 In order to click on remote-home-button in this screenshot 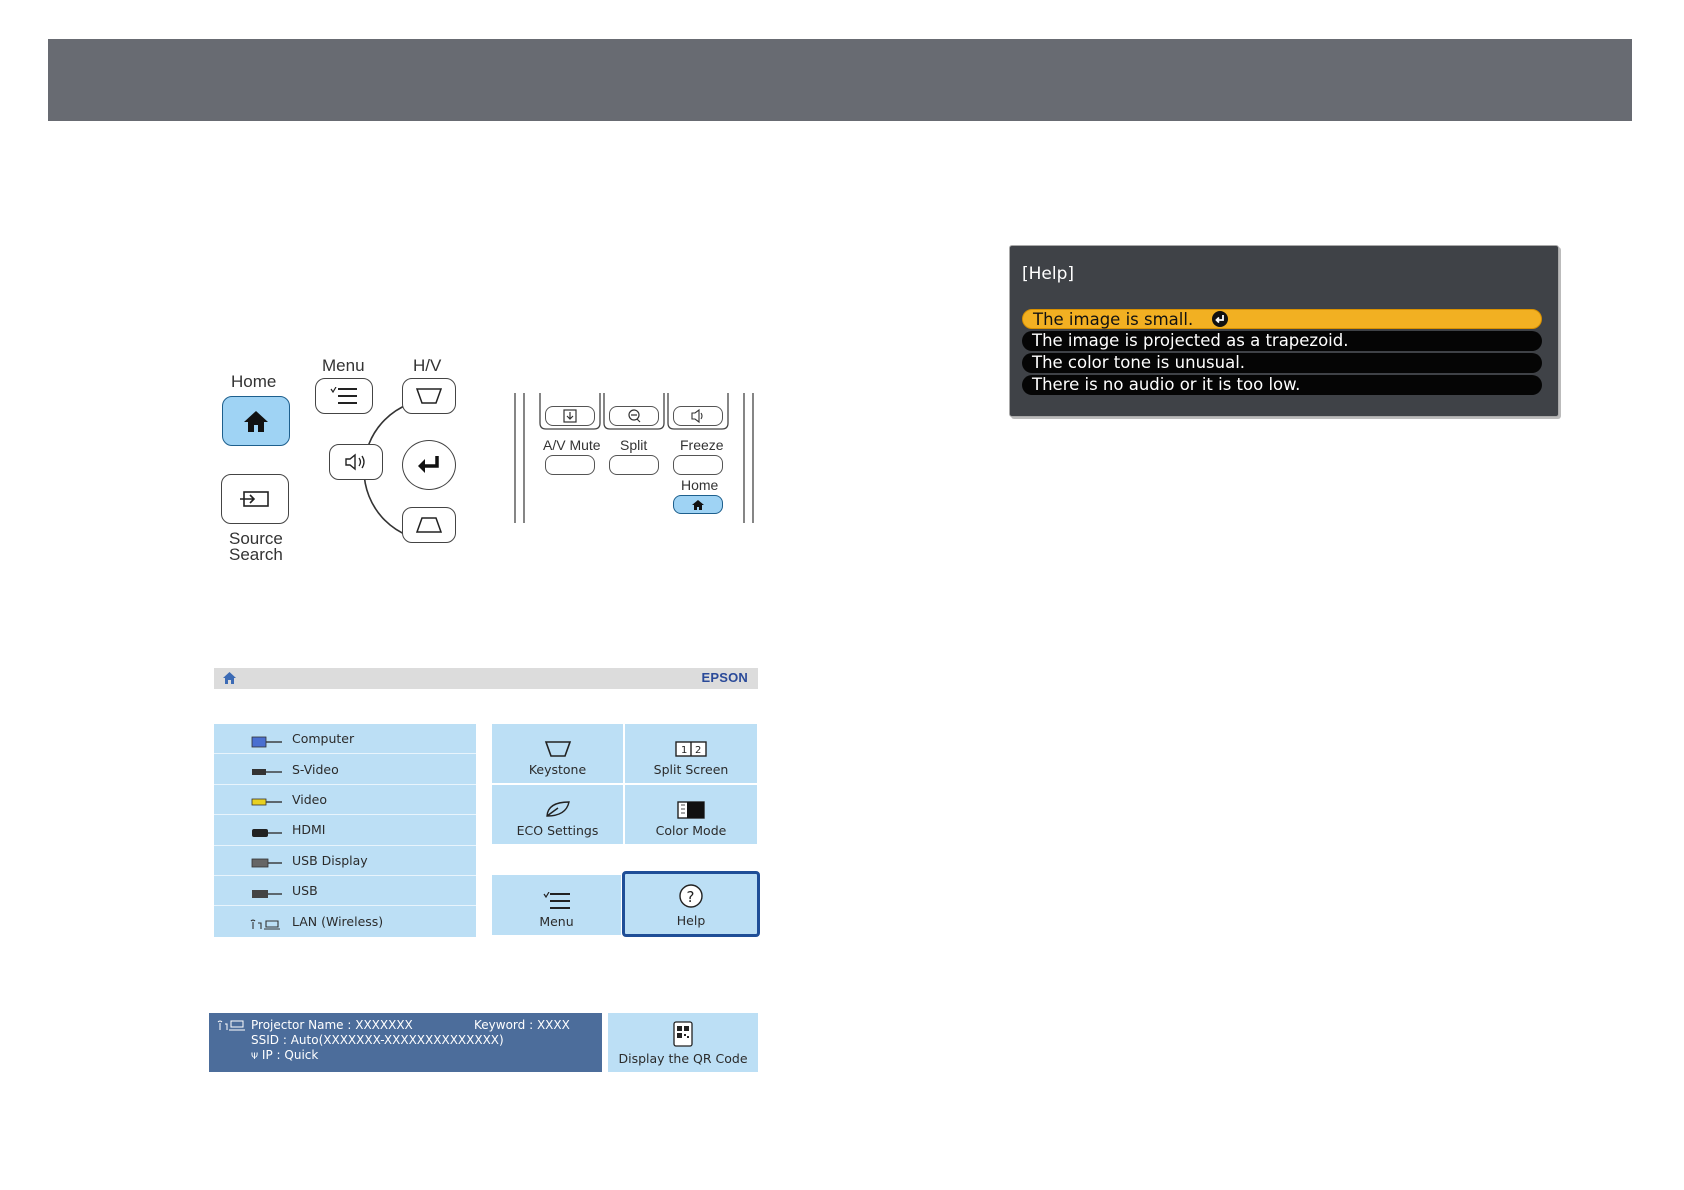, I will do `click(698, 504)`.